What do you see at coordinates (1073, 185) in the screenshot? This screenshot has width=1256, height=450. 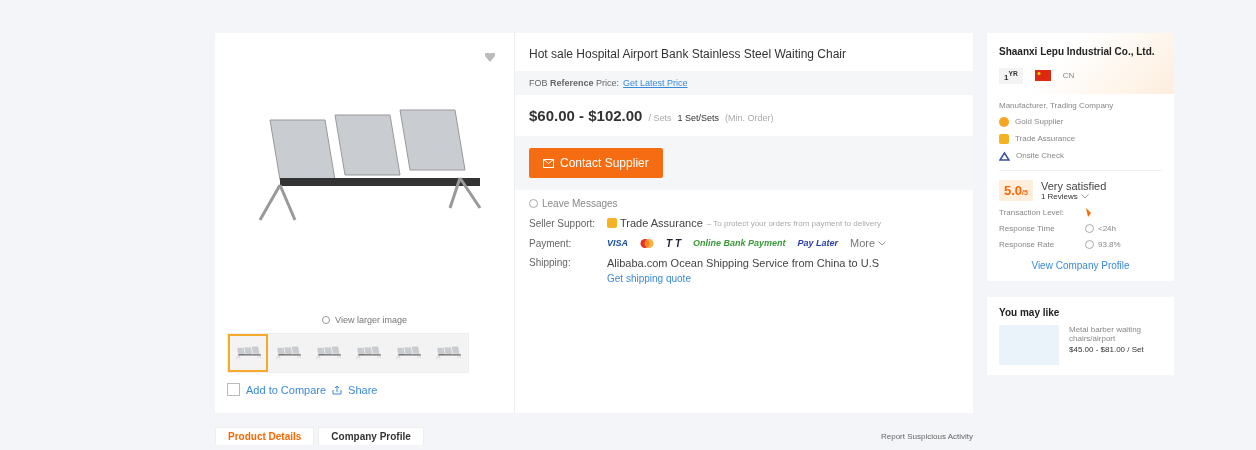 I see `rating-text: Very satisfied` at bounding box center [1073, 185].